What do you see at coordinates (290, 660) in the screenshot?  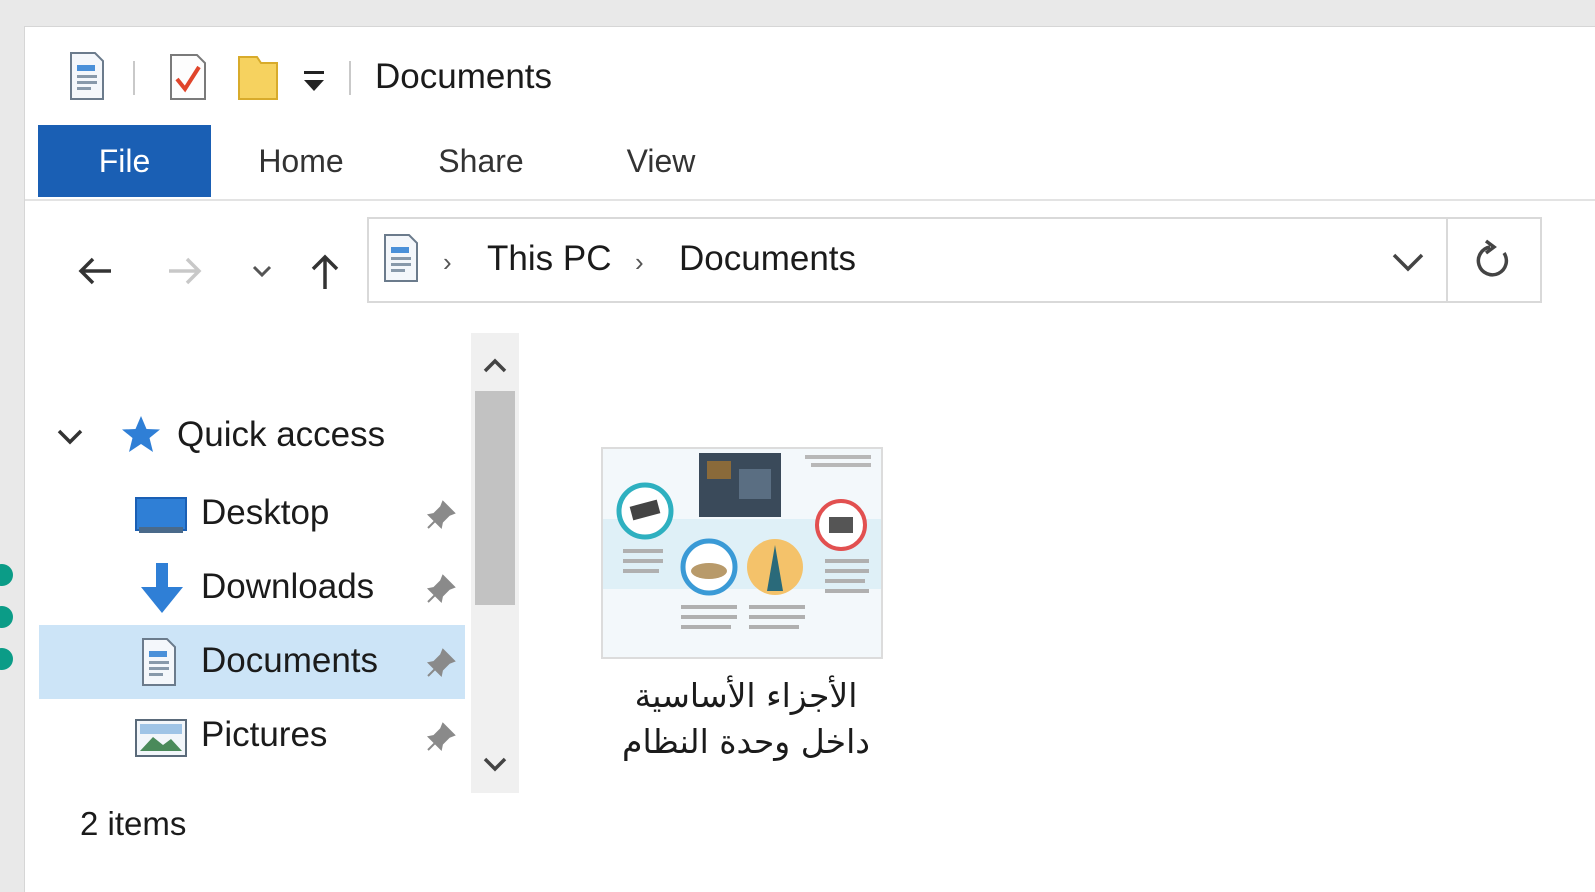 I see `sidebar-item-label: Documents` at bounding box center [290, 660].